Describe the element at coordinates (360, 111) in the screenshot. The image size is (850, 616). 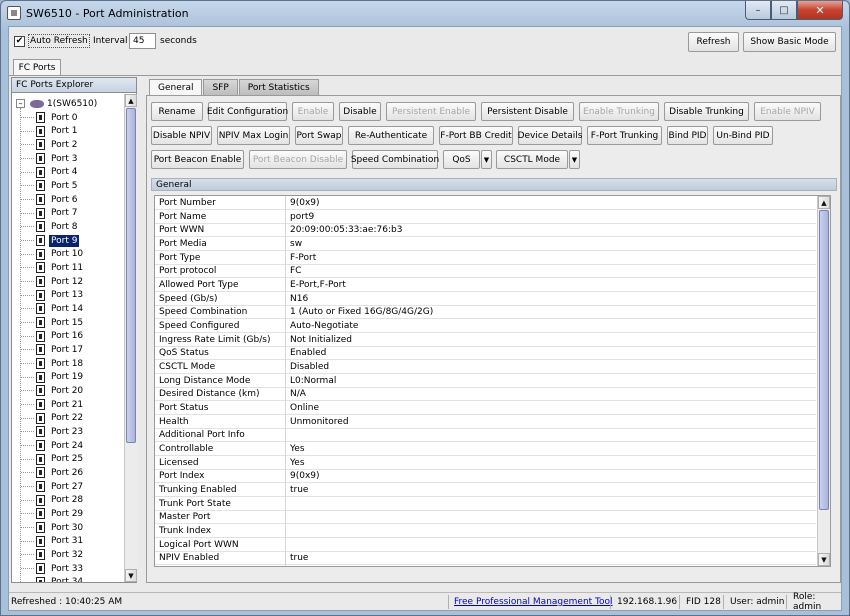
I see `disable-button: Disable` at that location.